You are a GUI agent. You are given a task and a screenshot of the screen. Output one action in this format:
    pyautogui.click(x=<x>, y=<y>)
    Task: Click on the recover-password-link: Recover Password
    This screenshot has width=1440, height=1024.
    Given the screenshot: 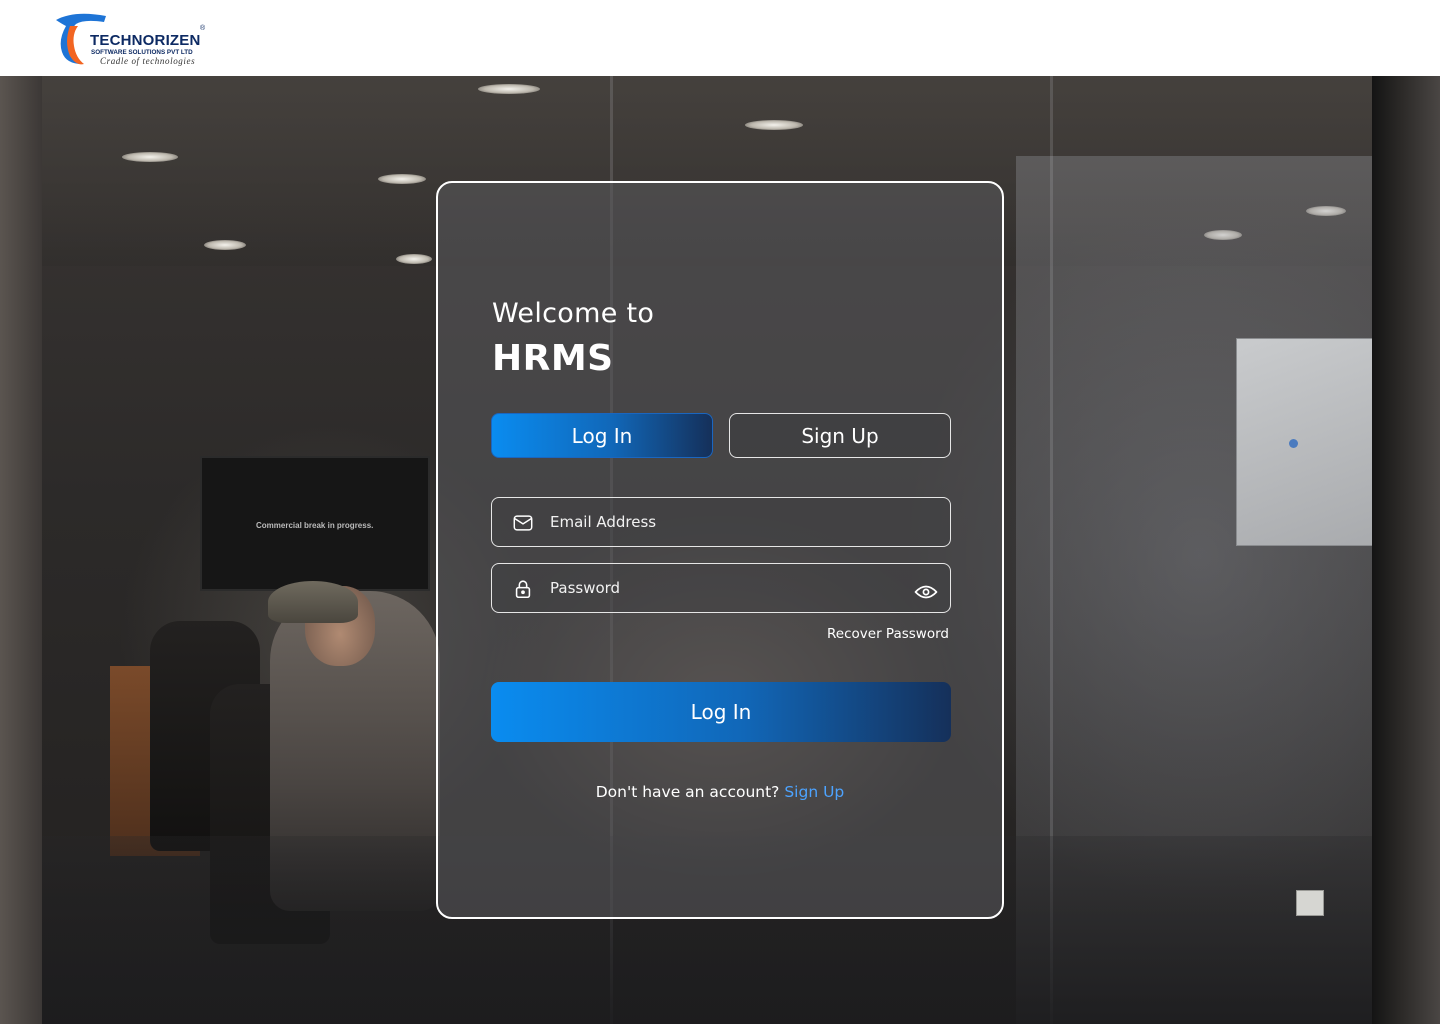 What is the action you would take?
    pyautogui.click(x=888, y=634)
    